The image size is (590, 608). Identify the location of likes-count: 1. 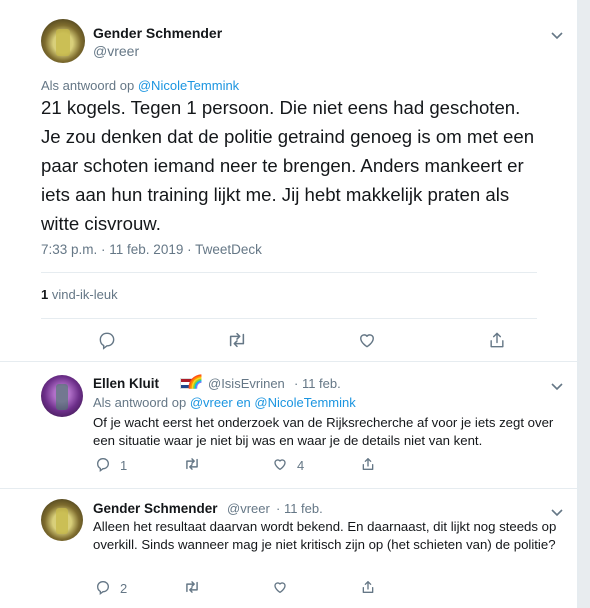
(45, 294).